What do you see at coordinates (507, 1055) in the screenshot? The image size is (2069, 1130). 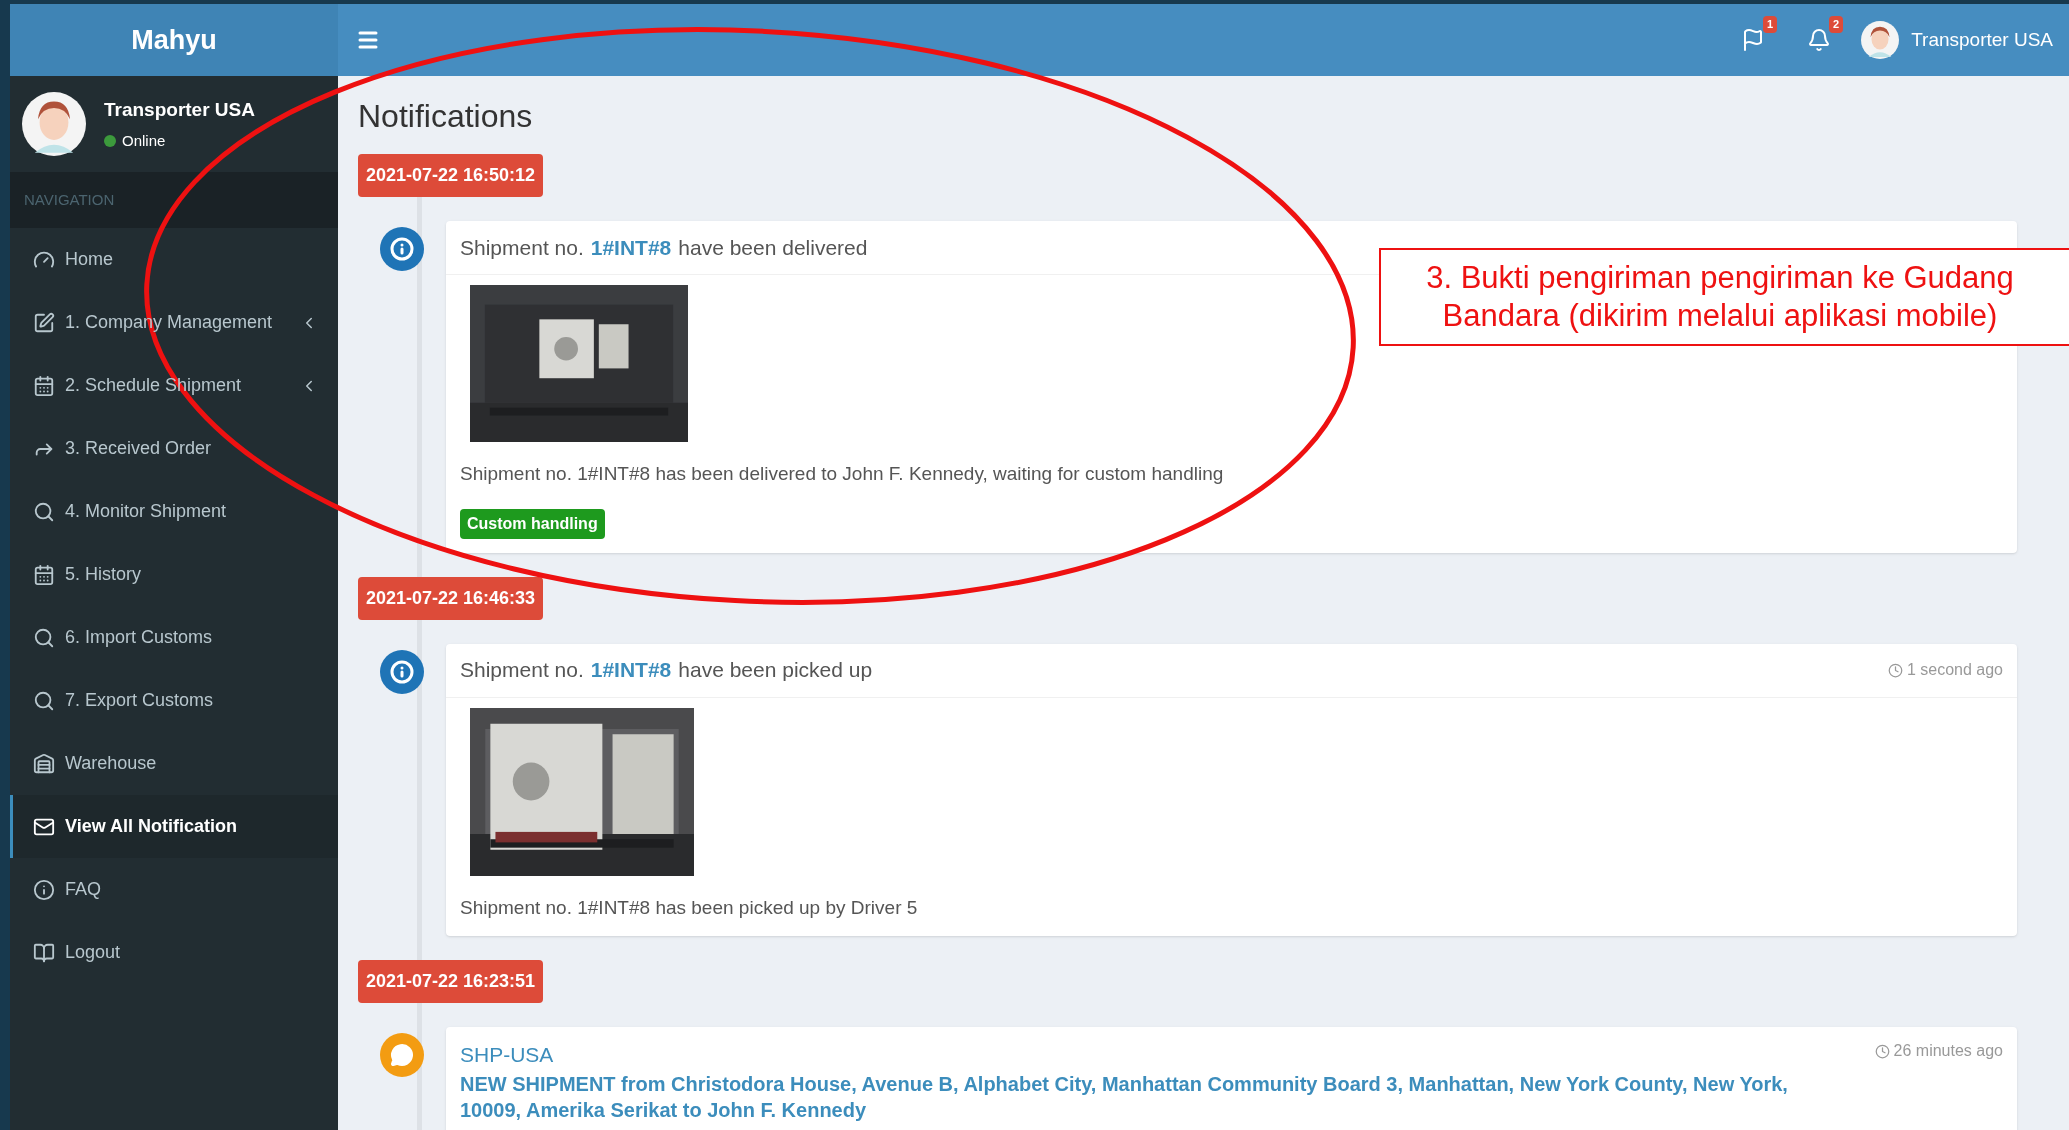 I see `sender-link: SHP-USA` at bounding box center [507, 1055].